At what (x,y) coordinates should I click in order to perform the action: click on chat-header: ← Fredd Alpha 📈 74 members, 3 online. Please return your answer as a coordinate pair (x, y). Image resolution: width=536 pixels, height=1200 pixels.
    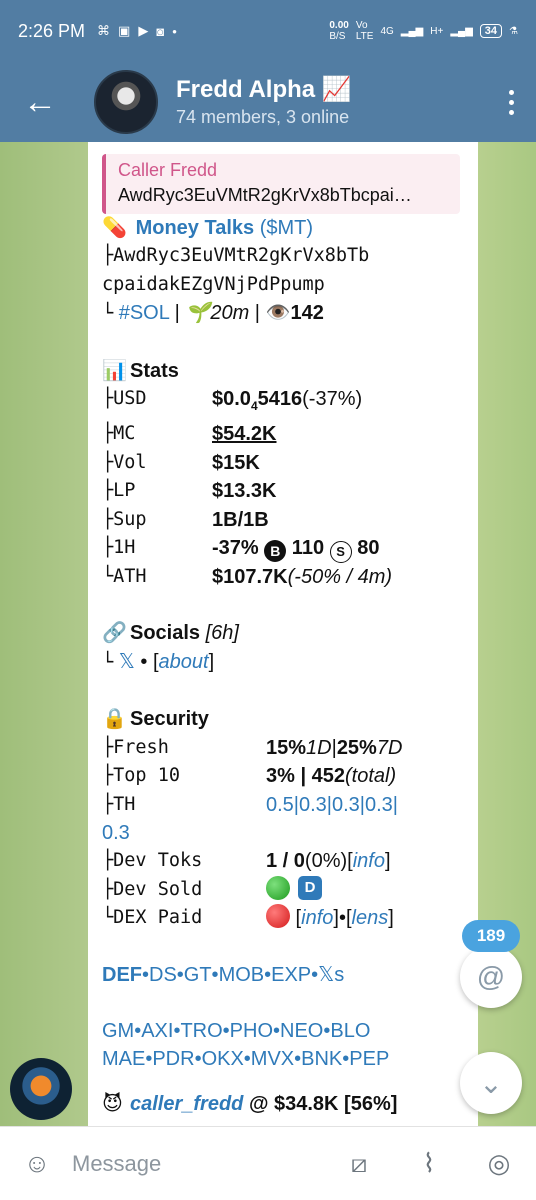
    Looking at the image, I should click on (268, 102).